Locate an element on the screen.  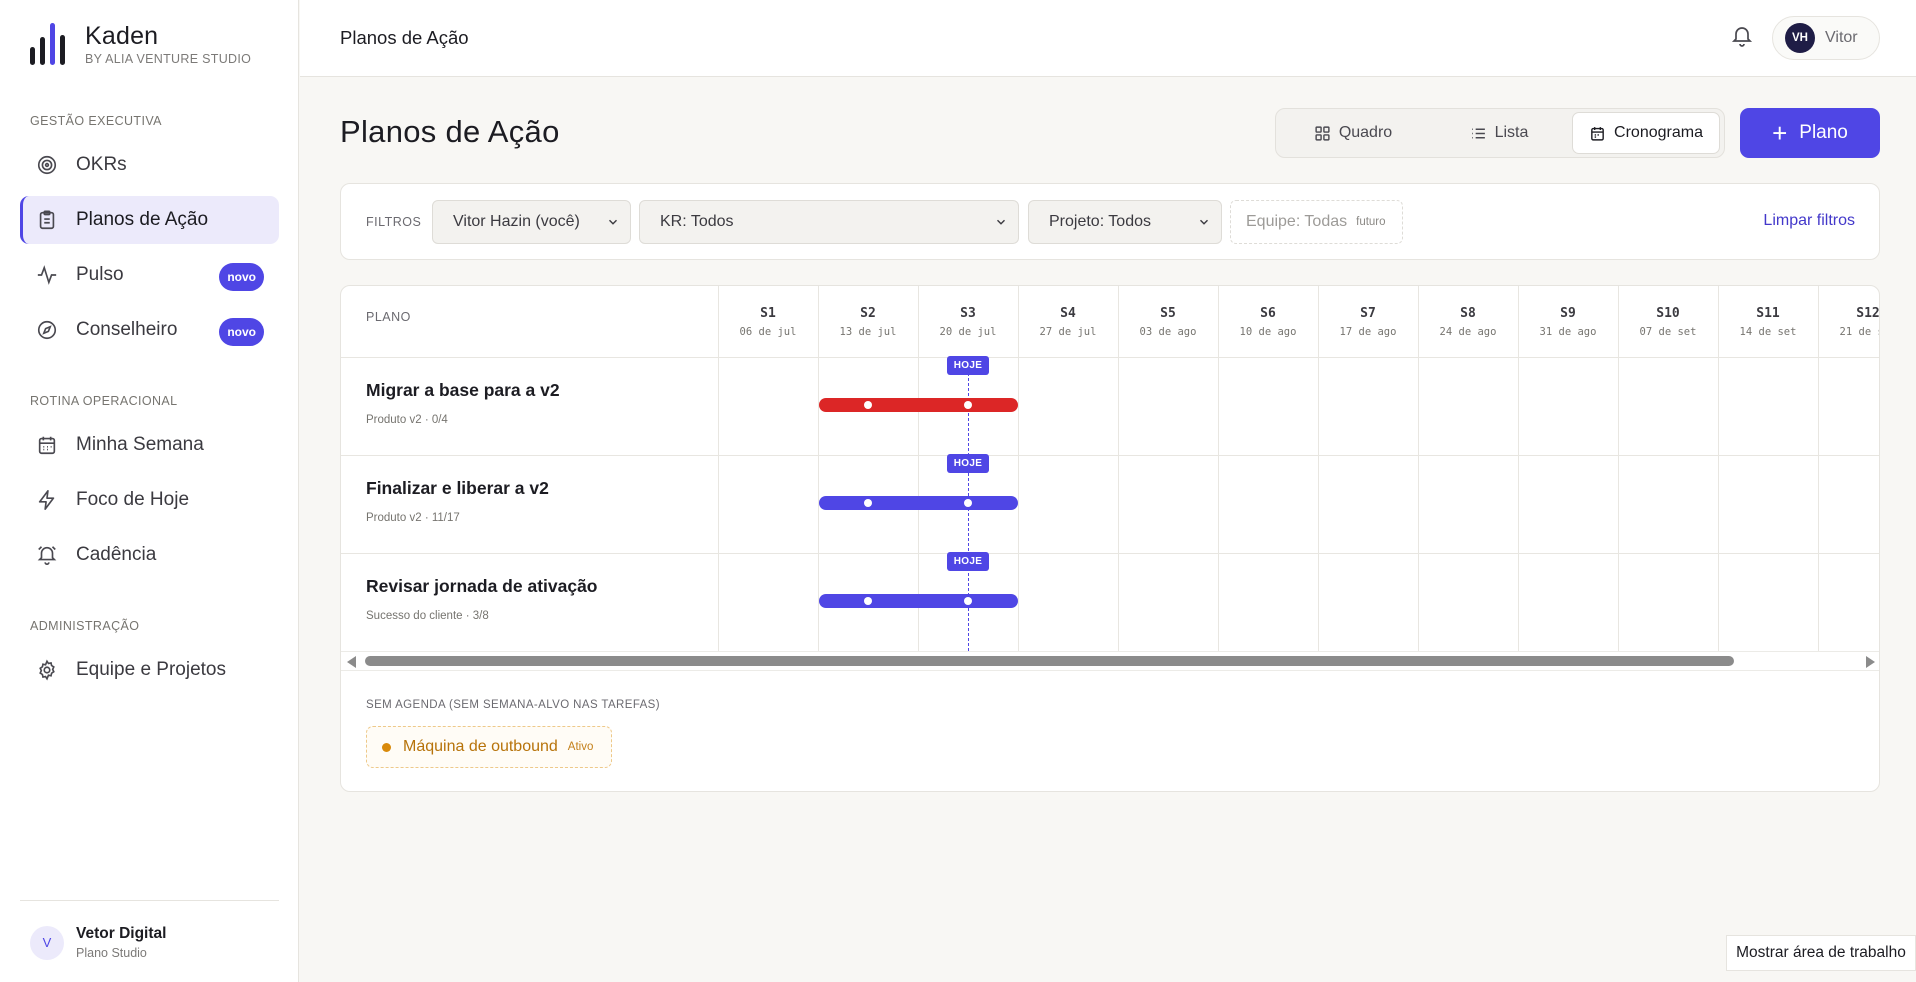
no-agenda-label: SEM AGENDA (SEM SEMANA-ALVO NAS TAREFAS) is located at coordinates (513, 705).